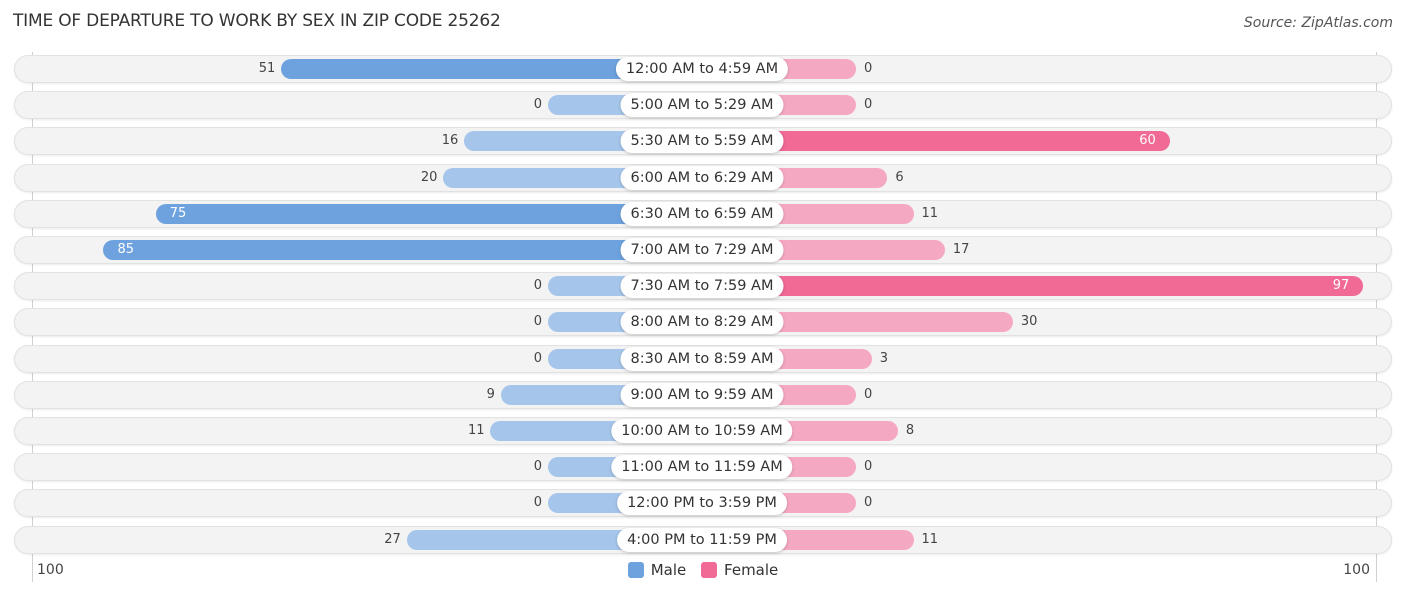  Describe the element at coordinates (899, 177) in the screenshot. I see `value-label-female: 6` at that location.